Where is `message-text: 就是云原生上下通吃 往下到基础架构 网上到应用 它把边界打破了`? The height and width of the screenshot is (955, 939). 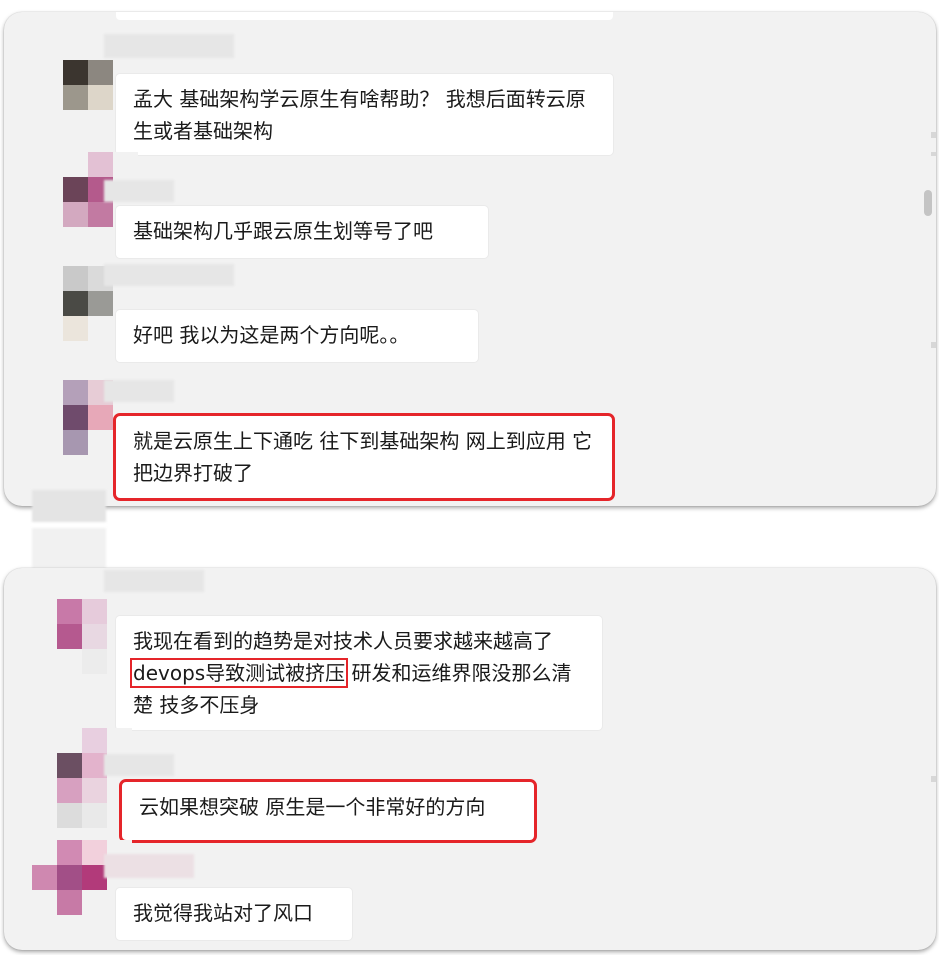 message-text: 就是云原生上下通吃 往下到基础架构 网上到应用 它把边界打破了 is located at coordinates (363, 457).